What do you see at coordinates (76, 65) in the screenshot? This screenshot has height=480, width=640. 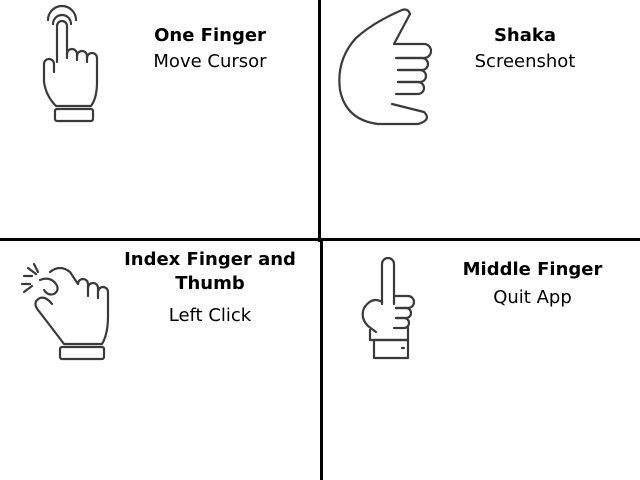 I see `pointing-finger-tap-icon` at bounding box center [76, 65].